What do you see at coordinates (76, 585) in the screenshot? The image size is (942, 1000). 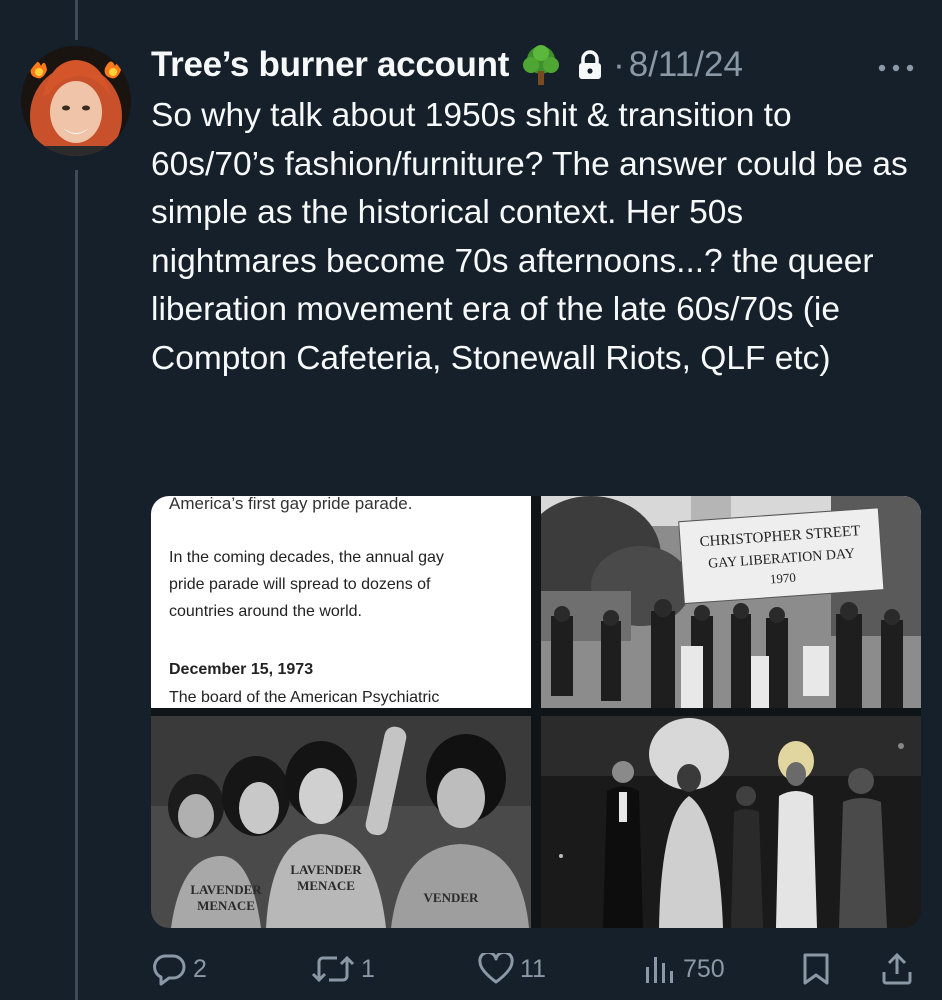 I see `thread-line-bottom` at bounding box center [76, 585].